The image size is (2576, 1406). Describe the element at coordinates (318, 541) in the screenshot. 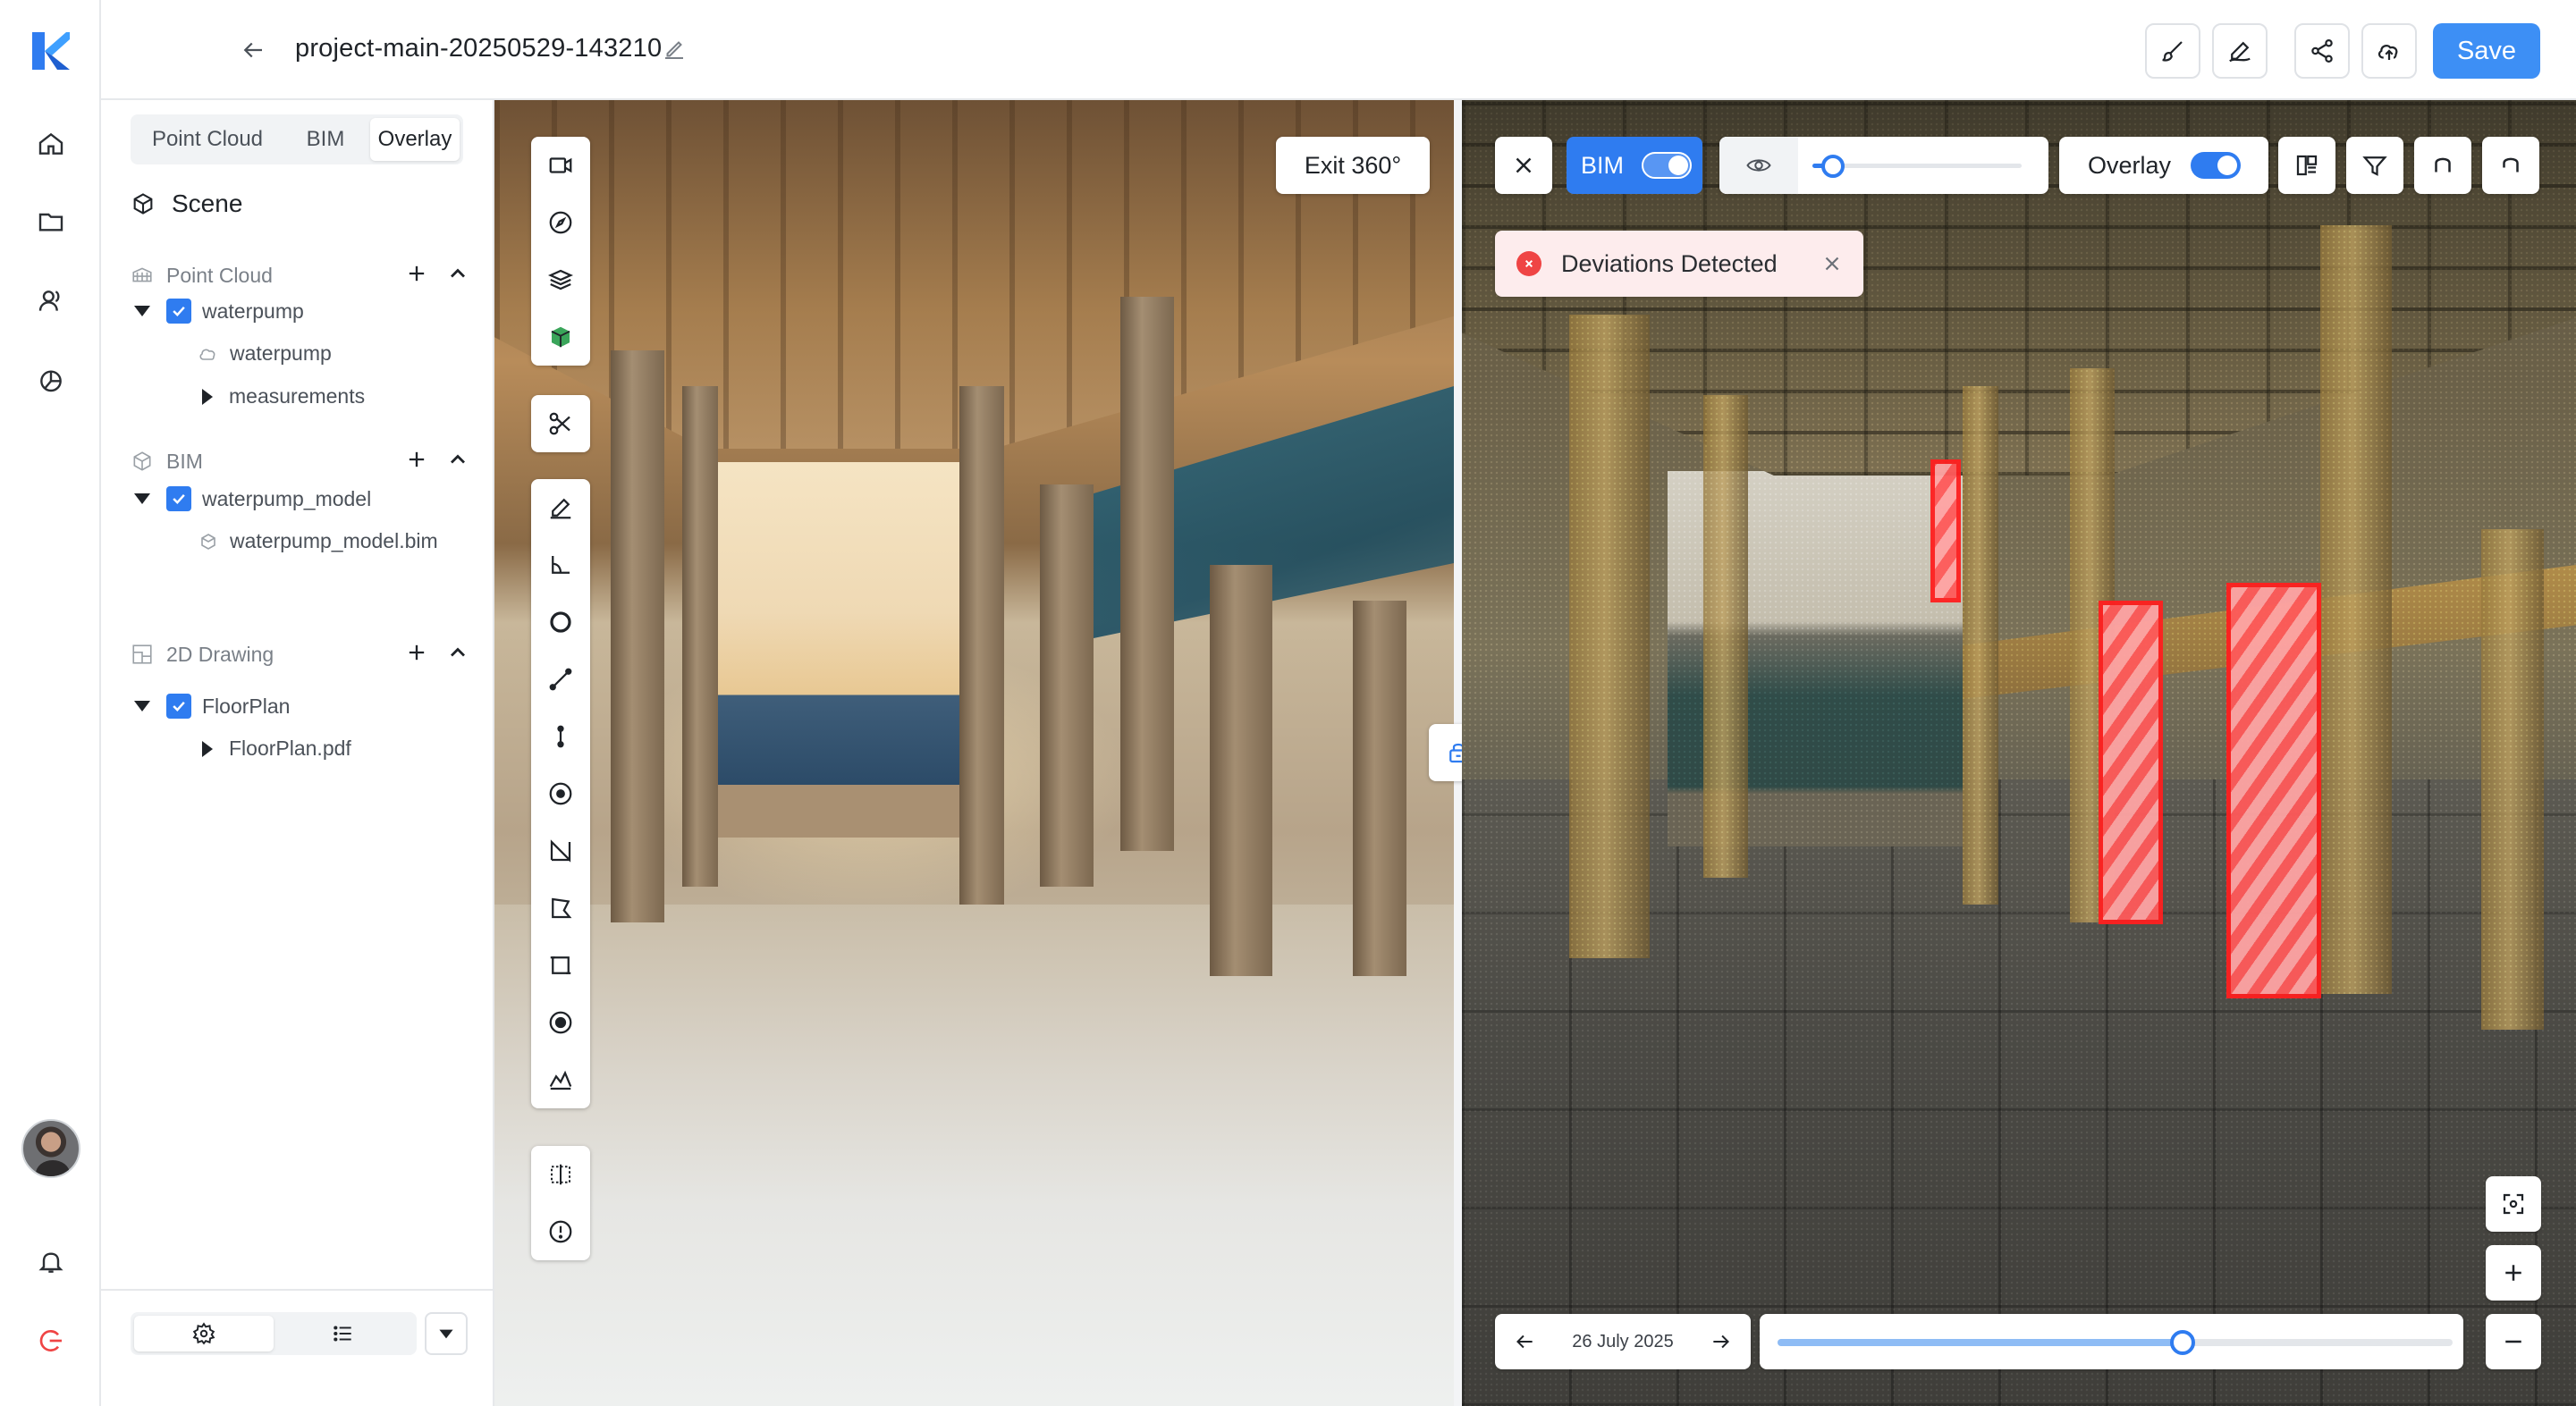

I see `tree-item-bim-file: waterpump_model.bim` at that location.